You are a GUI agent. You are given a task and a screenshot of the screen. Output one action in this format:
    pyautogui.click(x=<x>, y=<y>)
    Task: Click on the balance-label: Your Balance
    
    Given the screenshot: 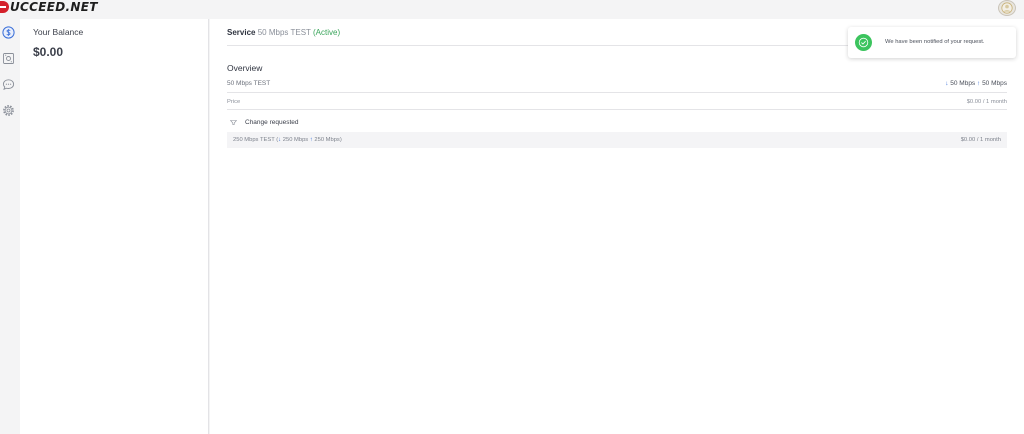 What is the action you would take?
    pyautogui.click(x=58, y=32)
    